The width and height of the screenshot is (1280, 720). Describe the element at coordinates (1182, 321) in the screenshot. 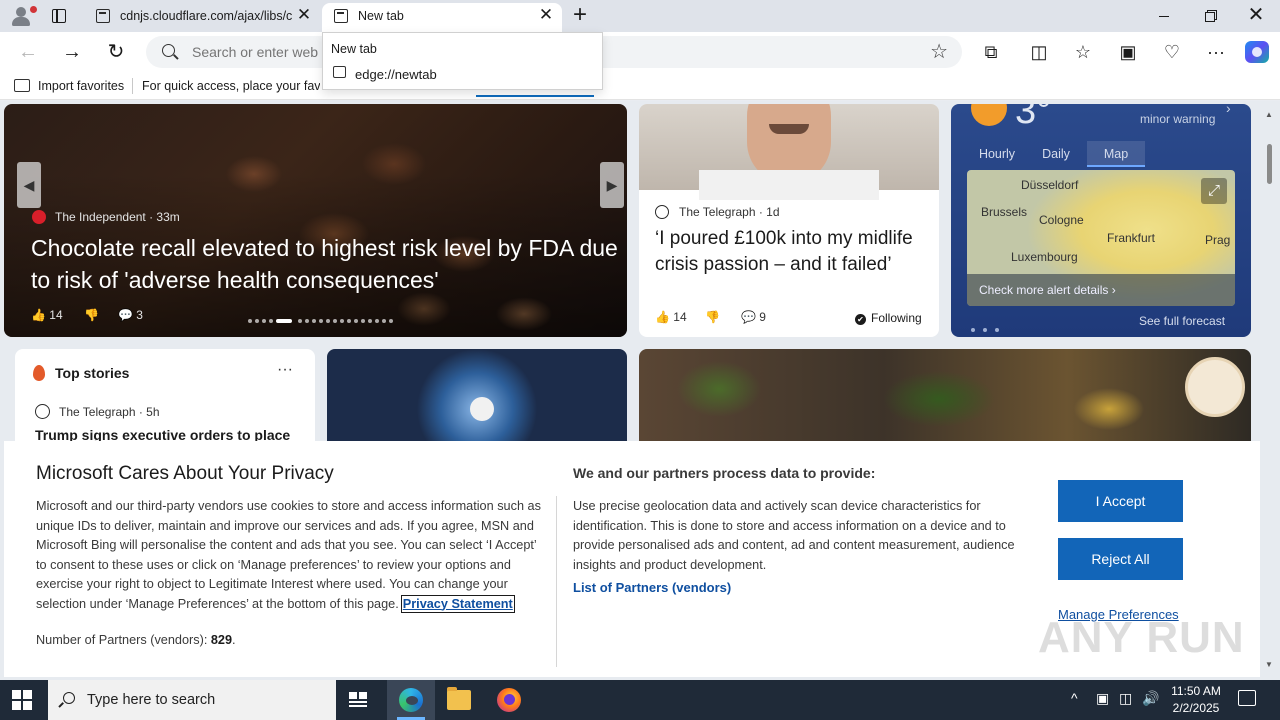

I see `full-forecast-link: See full forecast` at that location.